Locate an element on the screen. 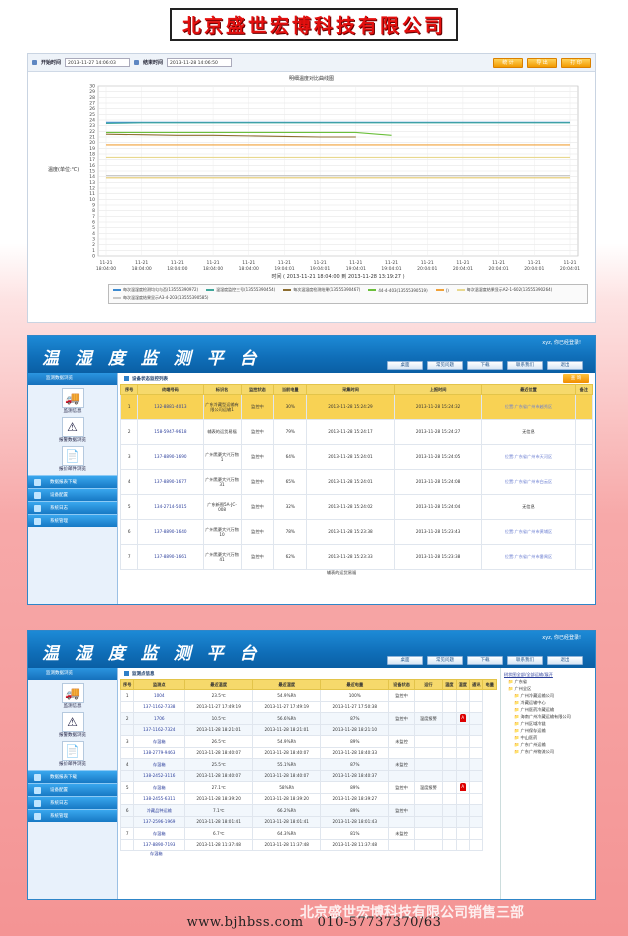  table-row: 6 冷藏品种运输 7.1℃ 66.2%Rh 89% 监控中 is located at coordinates (308, 810).